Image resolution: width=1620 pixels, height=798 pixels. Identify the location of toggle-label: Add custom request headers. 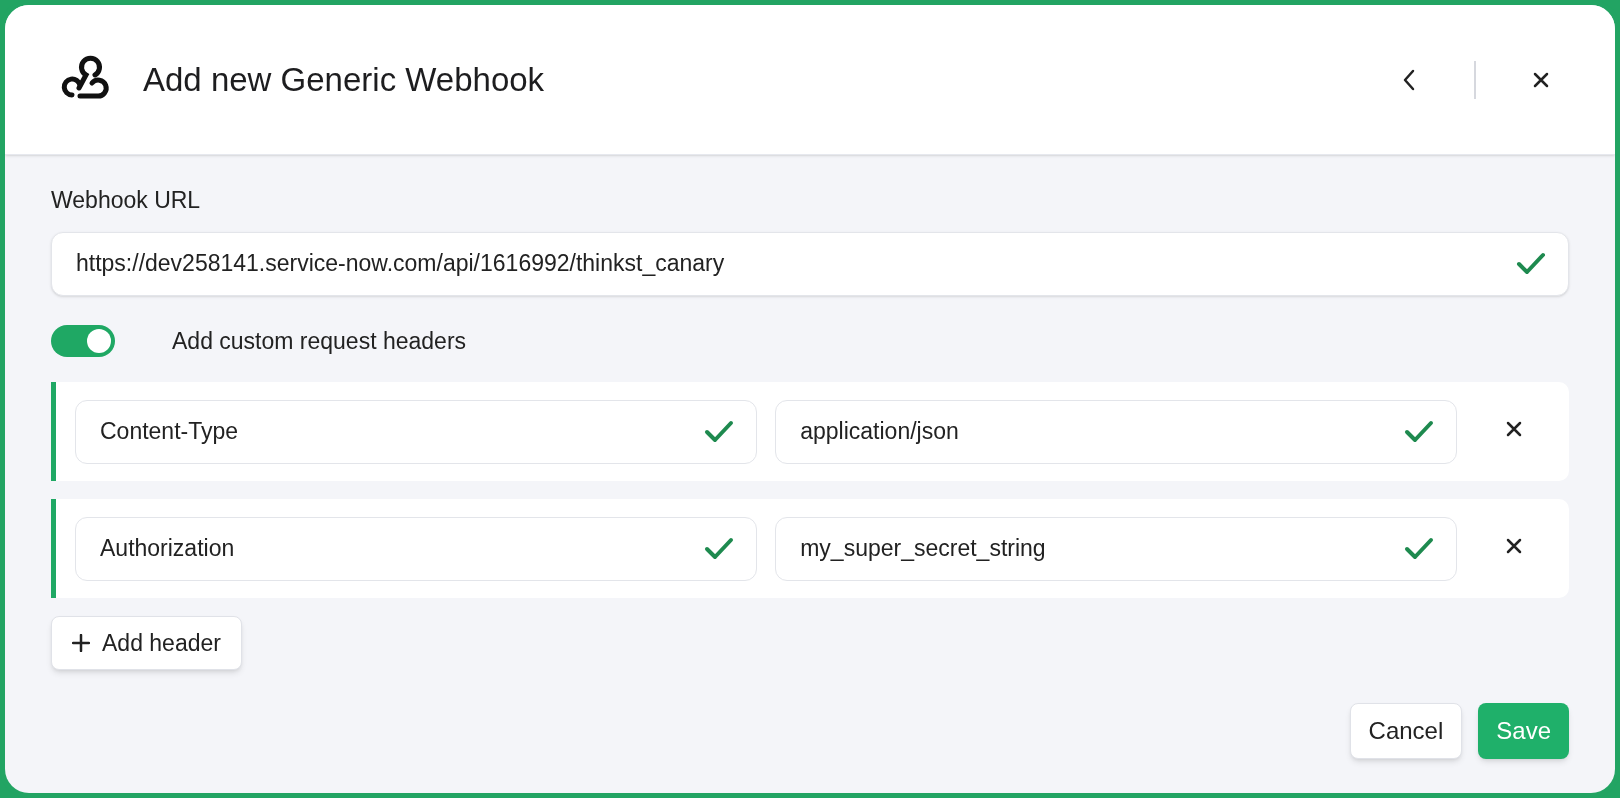
(319, 341).